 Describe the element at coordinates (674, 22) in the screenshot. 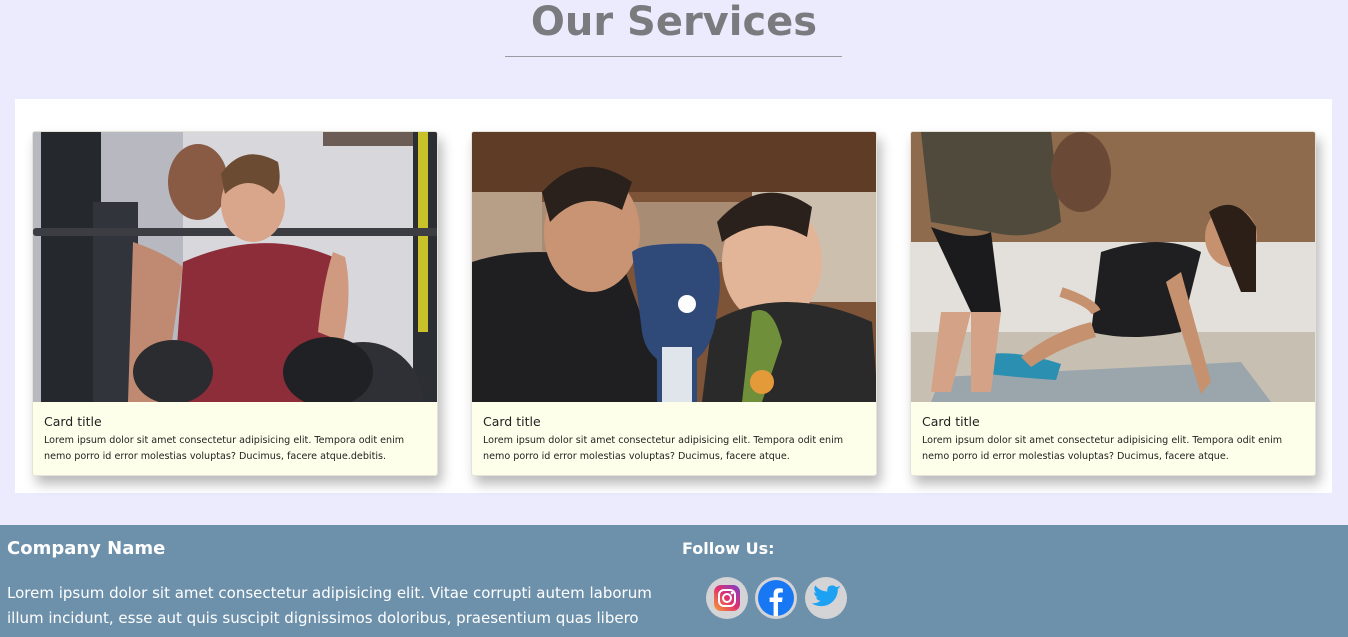

I see `page-title: Our Services` at that location.